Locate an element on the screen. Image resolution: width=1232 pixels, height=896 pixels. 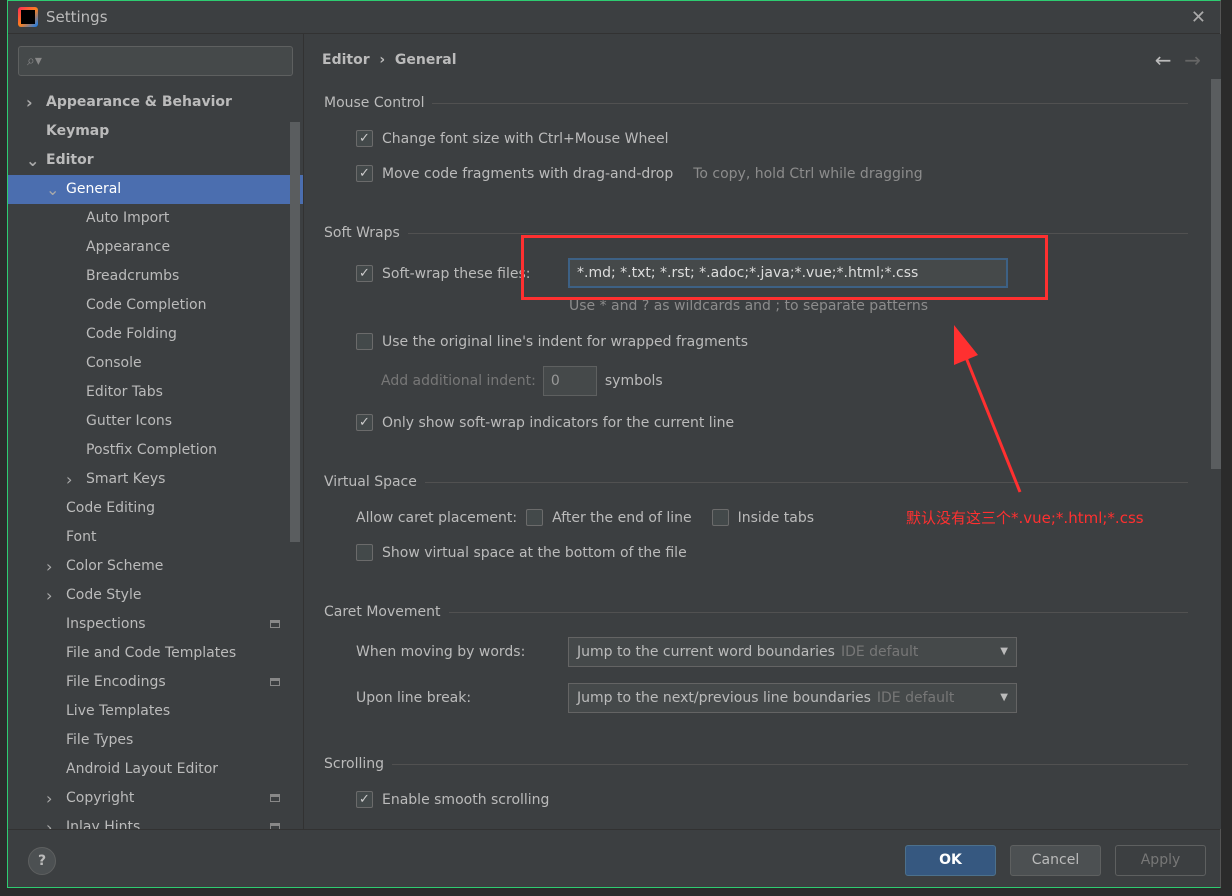
close-icon: ✕ is located at coordinates (1198, 17).